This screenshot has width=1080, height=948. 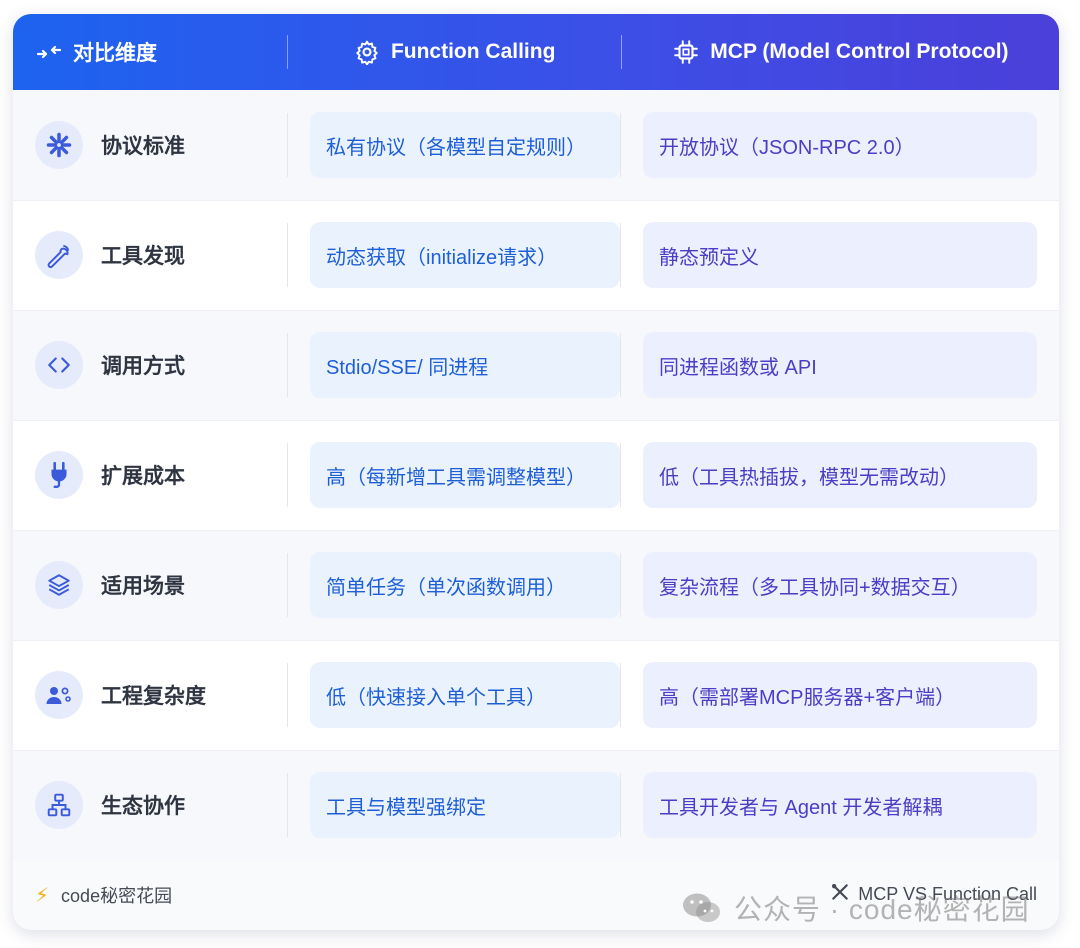 I want to click on wechat-icon, so click(x=702, y=908).